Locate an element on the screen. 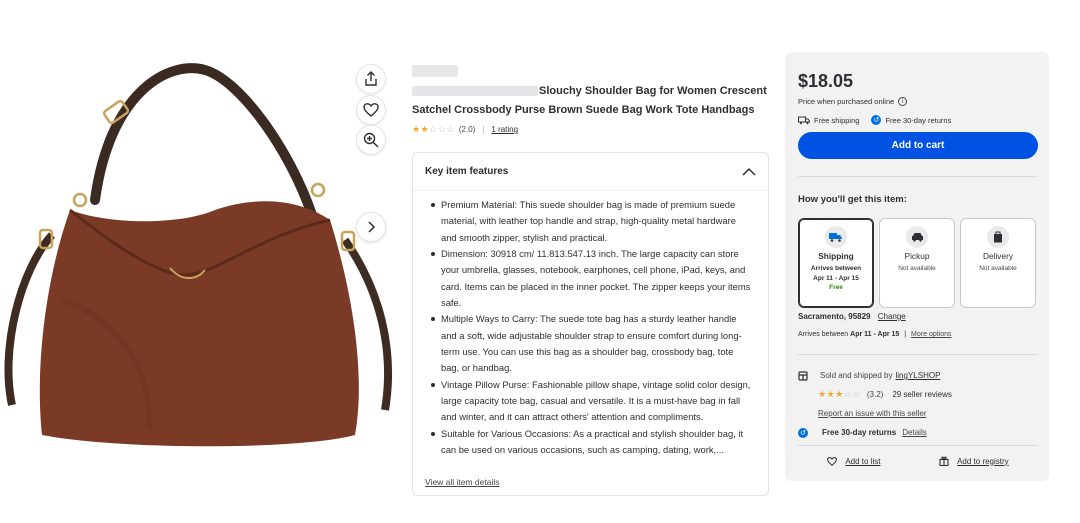 This screenshot has height=523, width=1080. view-all-details-link: View all item details is located at coordinates (462, 482).